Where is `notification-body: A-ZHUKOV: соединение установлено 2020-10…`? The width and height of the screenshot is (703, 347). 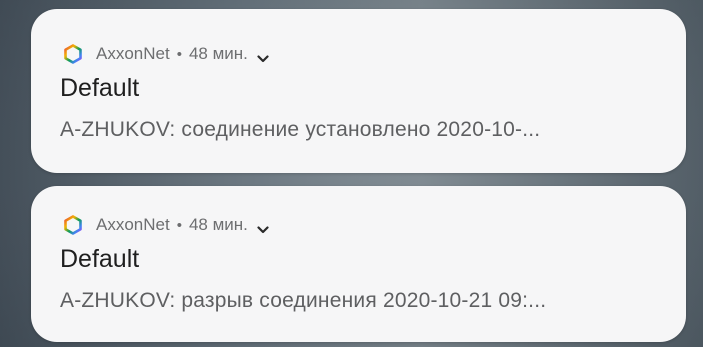
notification-body: A-ZHUKOV: соединение установлено 2020-10… is located at coordinates (300, 129).